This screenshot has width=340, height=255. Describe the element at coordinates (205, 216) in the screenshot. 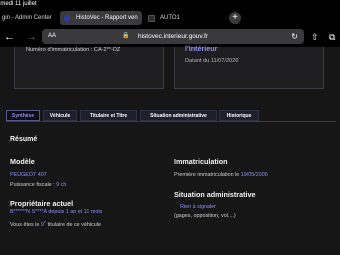

I see `situation-detail: (gages, opposition, vol,...)` at that location.